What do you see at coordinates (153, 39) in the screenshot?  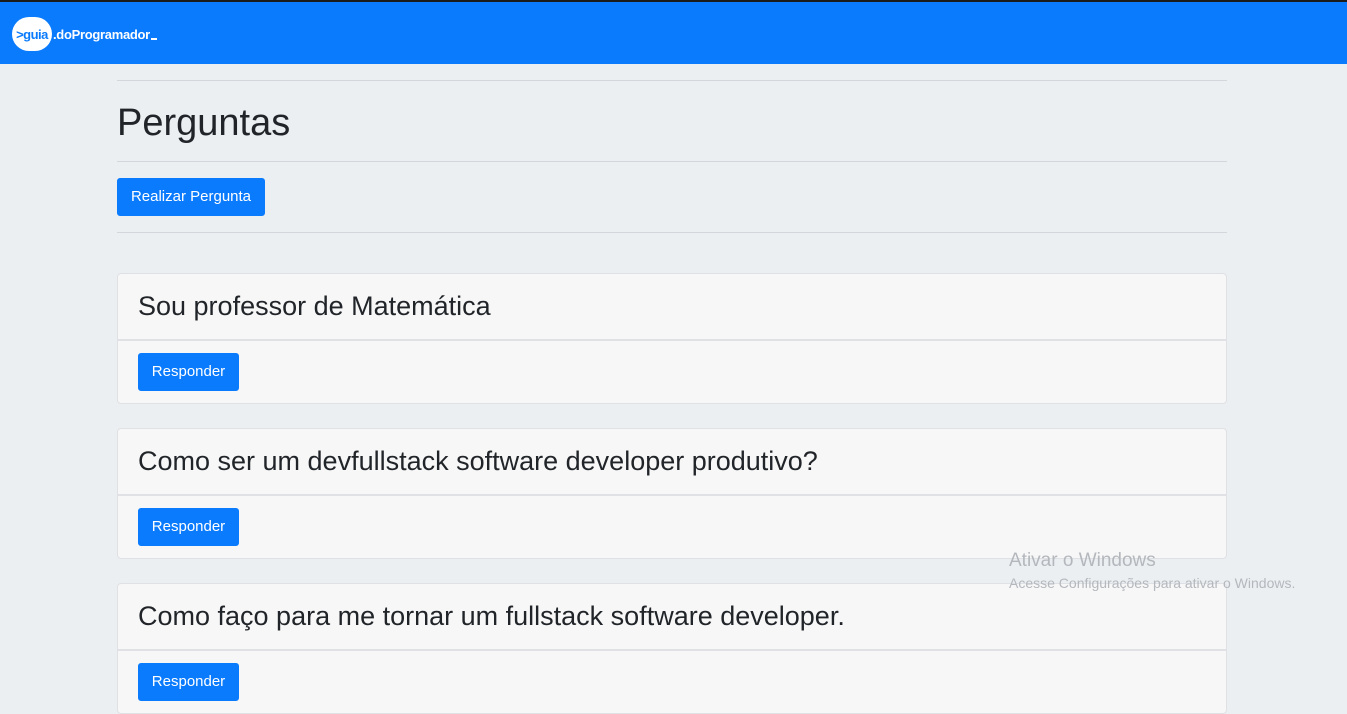 I see `logo-cursor-icon` at bounding box center [153, 39].